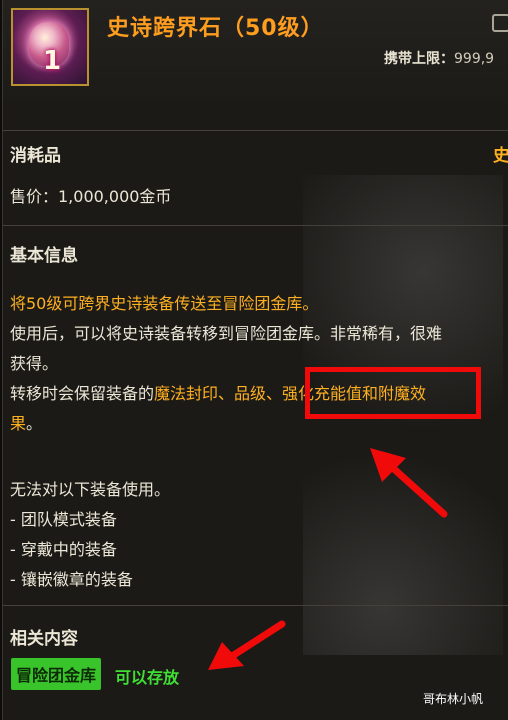 This screenshot has height=720, width=508. I want to click on restriction-item: - 穿戴中的装备, so click(63, 549).